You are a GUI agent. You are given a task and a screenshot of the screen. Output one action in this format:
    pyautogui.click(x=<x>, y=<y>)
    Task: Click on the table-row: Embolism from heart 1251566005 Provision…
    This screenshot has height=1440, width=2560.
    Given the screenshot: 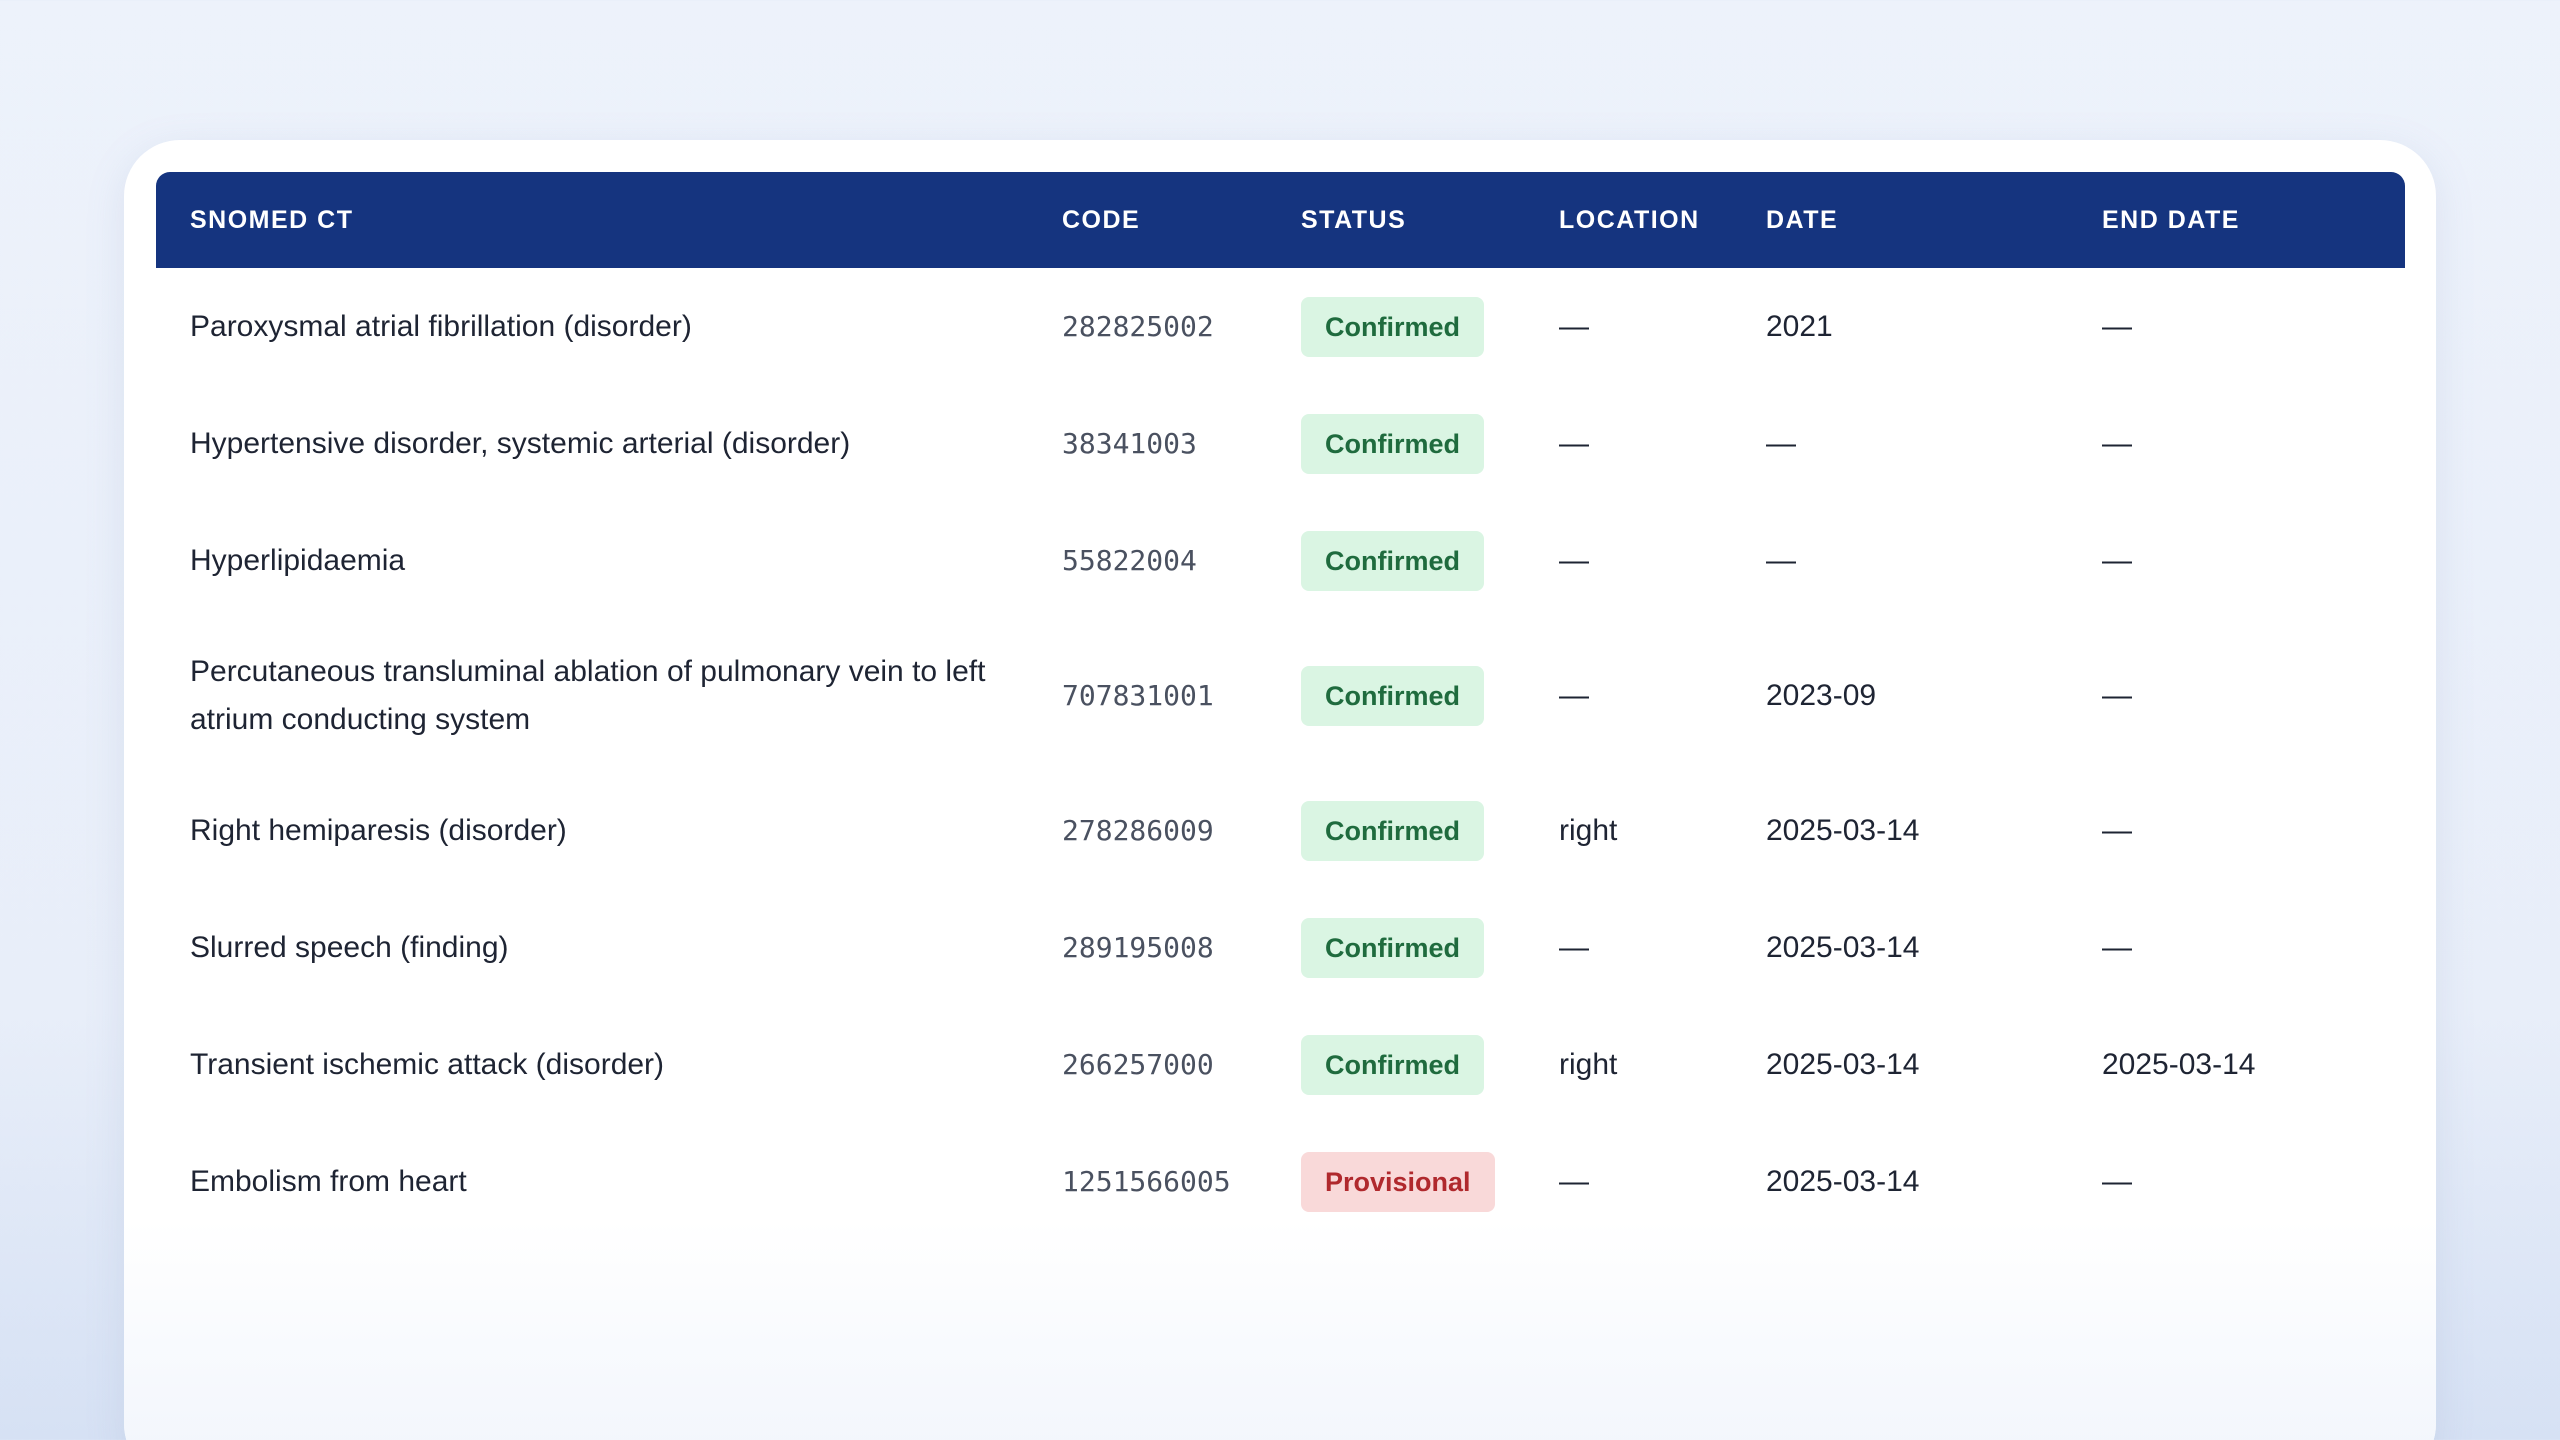 What is the action you would take?
    pyautogui.click(x=1280, y=1181)
    